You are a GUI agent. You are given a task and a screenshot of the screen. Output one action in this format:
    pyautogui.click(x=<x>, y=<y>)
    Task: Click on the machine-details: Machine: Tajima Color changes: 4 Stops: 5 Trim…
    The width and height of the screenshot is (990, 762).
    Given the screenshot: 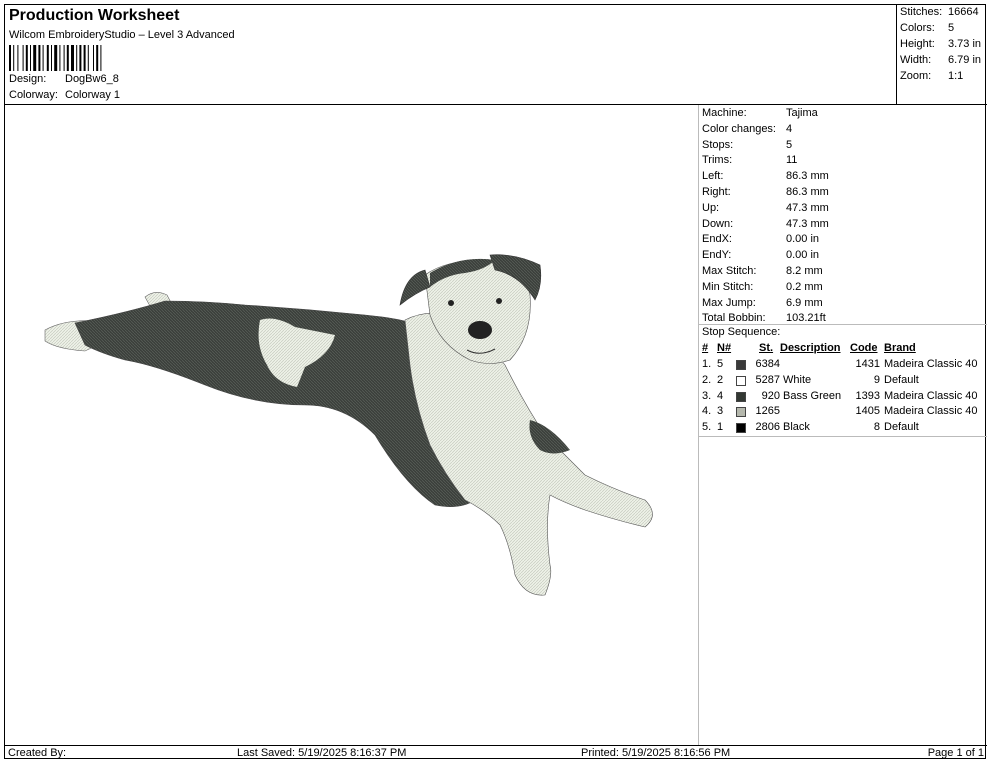 What is the action you would take?
    pyautogui.click(x=843, y=215)
    